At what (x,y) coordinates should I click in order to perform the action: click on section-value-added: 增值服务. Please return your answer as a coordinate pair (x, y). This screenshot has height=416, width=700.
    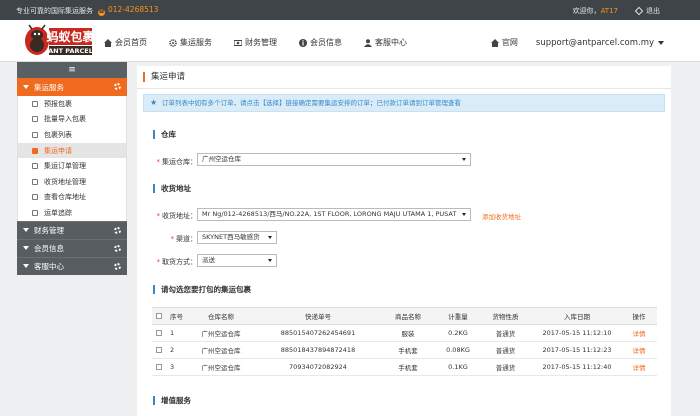
    Looking at the image, I should click on (172, 400).